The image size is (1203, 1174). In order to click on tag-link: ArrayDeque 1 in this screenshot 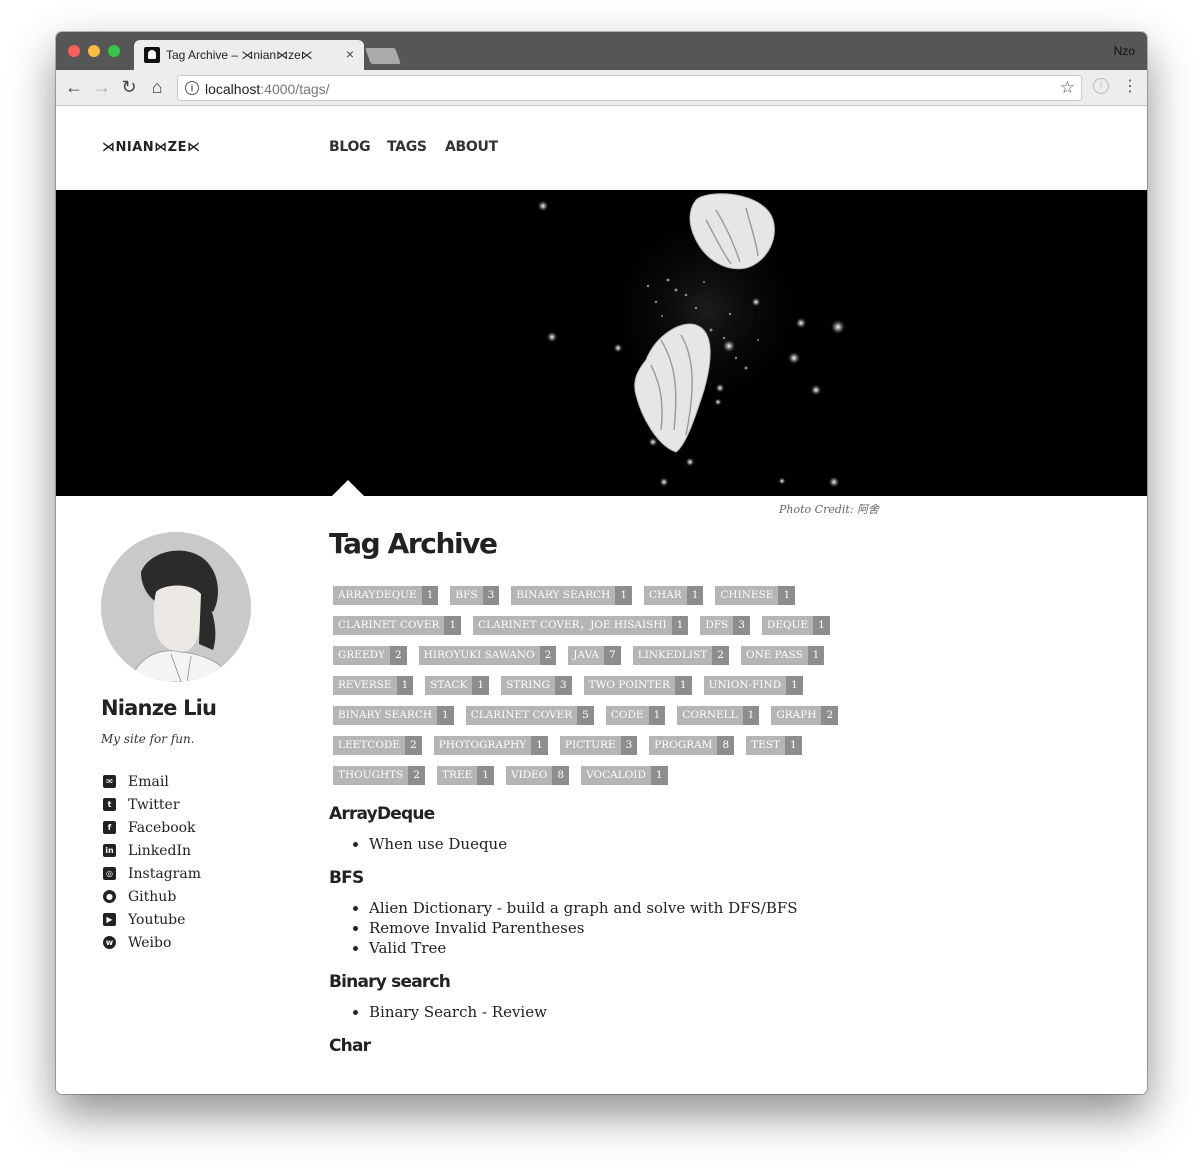, I will do `click(386, 595)`.